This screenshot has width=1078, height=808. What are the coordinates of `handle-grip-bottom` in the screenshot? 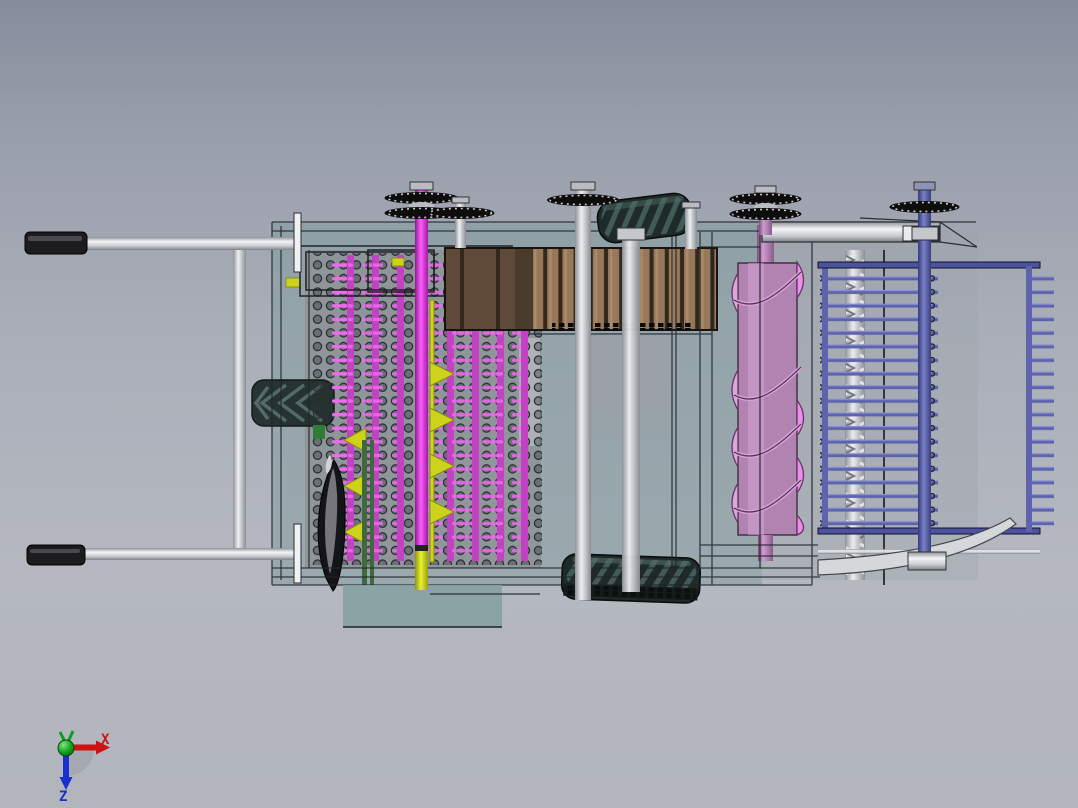 It's located at (56, 555).